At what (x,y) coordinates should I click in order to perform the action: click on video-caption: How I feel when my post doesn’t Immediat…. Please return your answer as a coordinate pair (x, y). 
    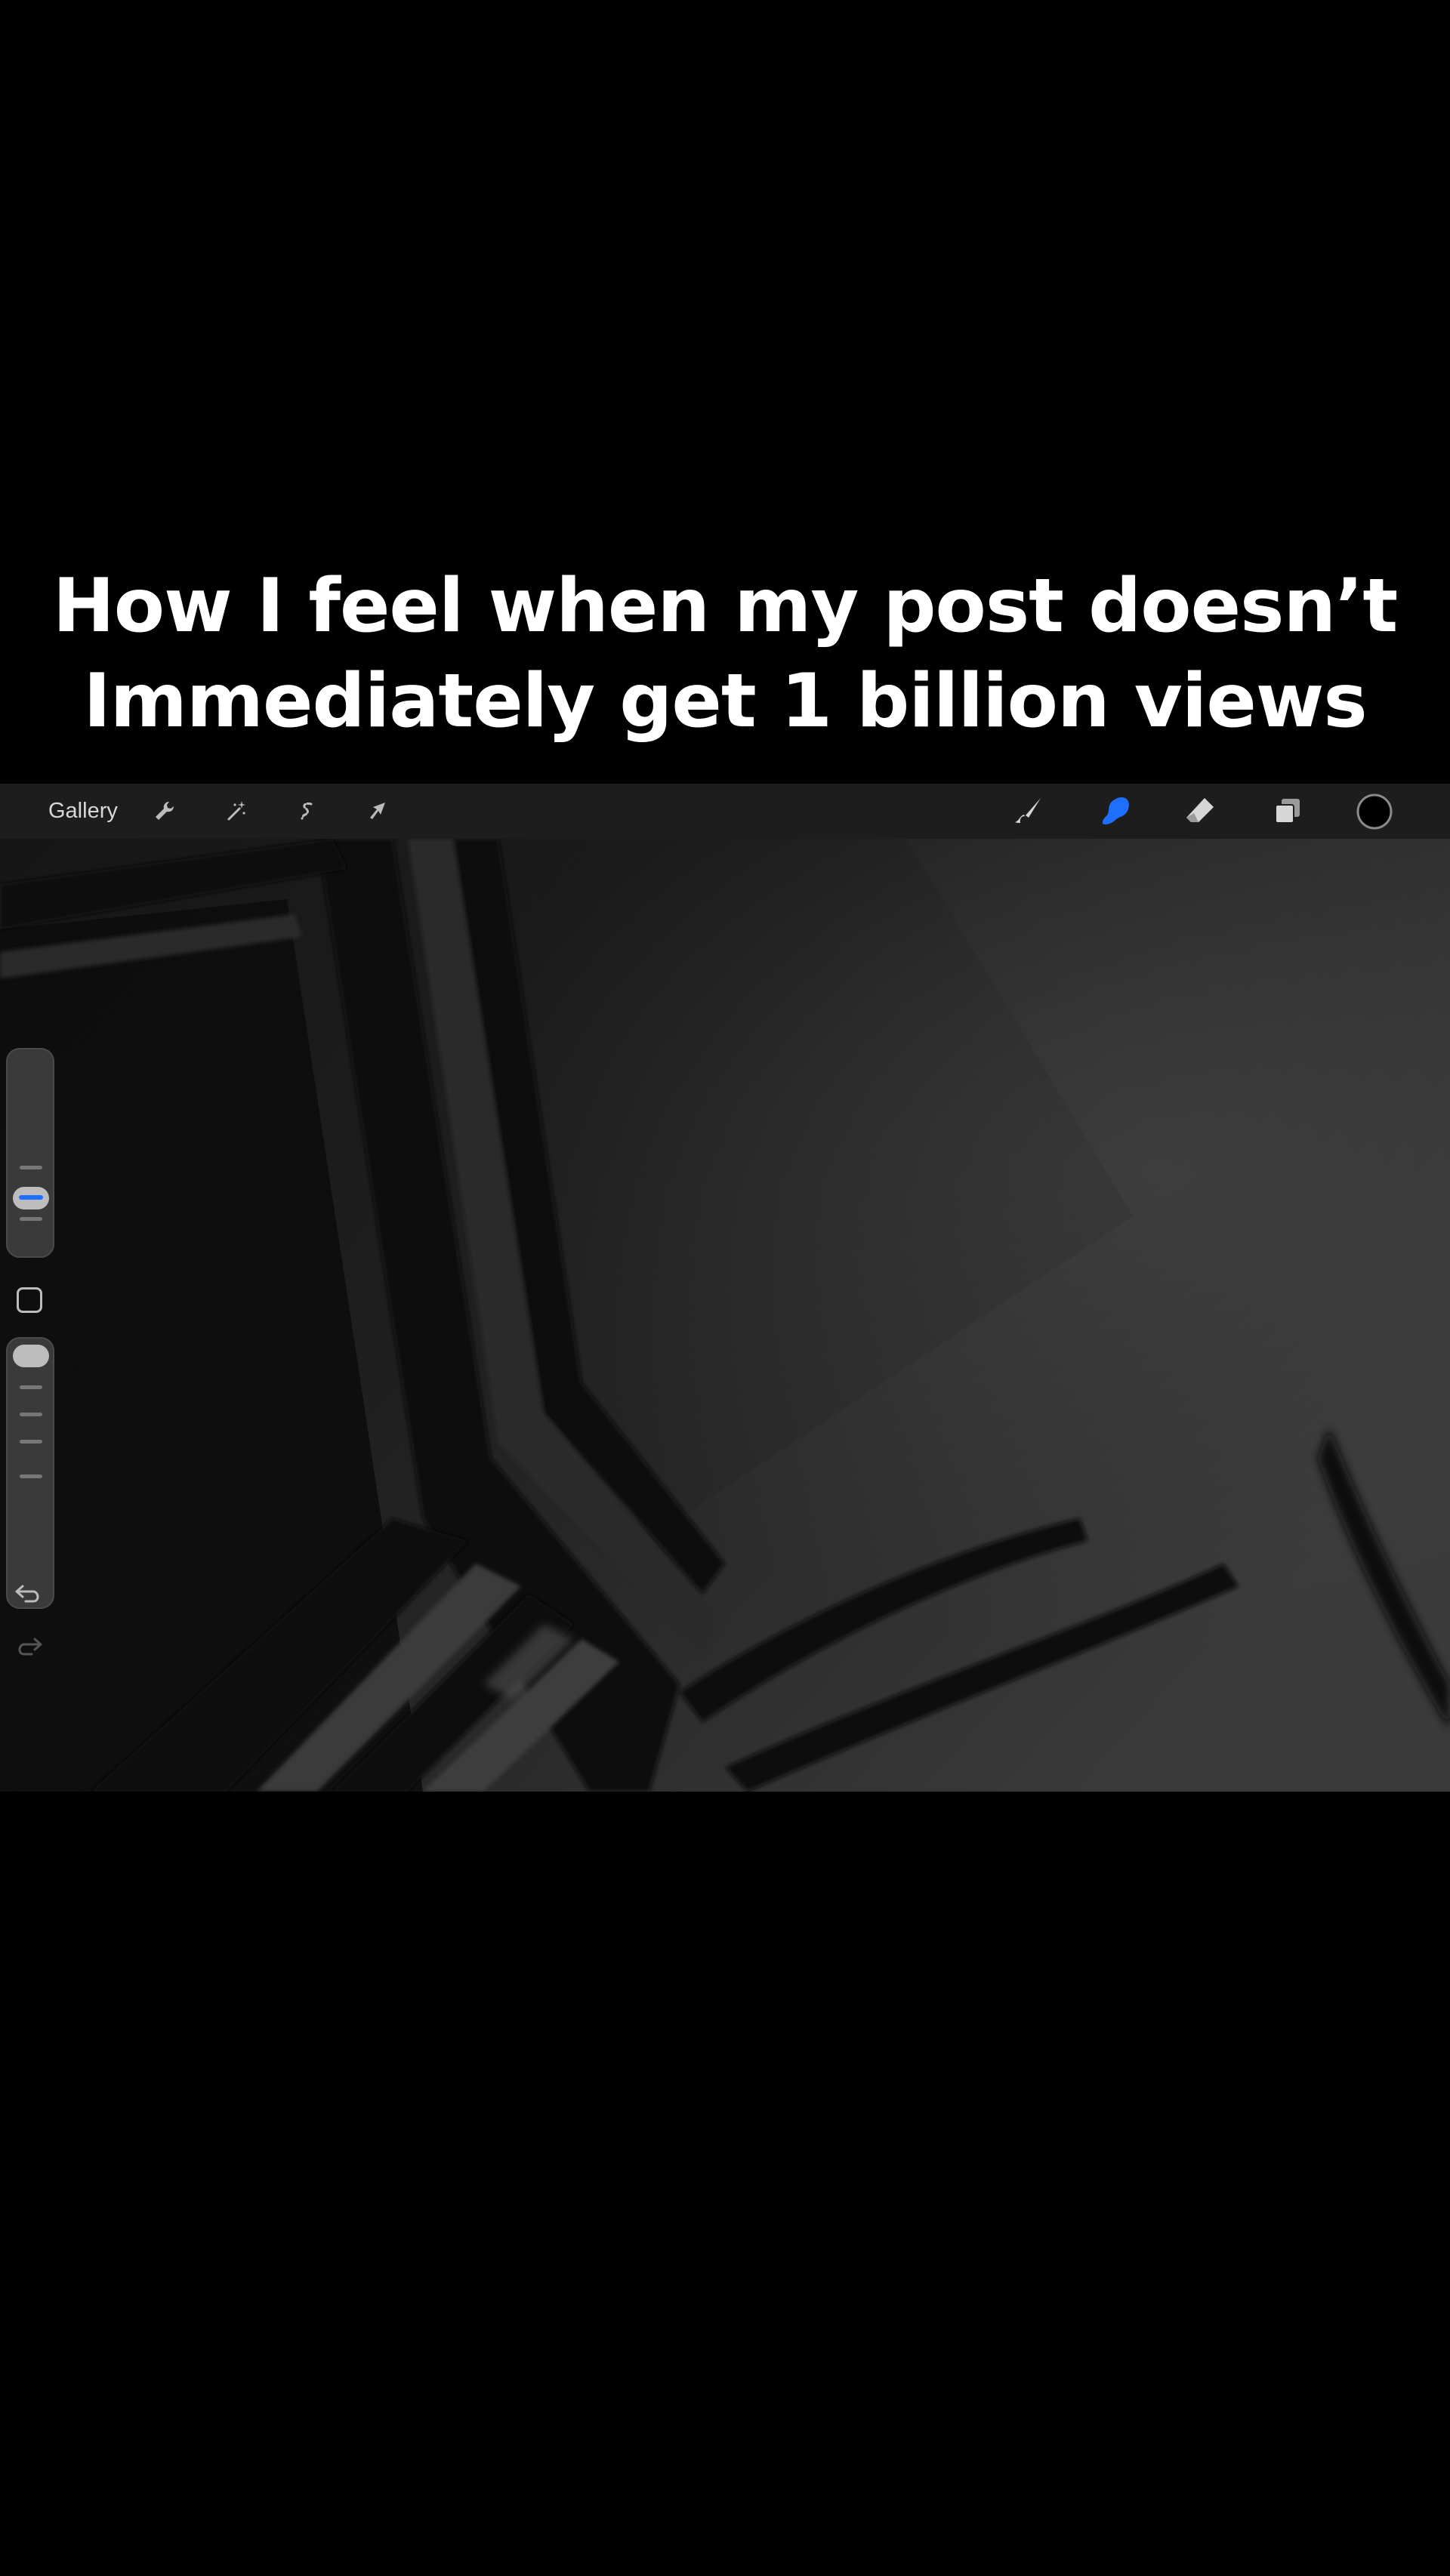
    Looking at the image, I should click on (725, 654).